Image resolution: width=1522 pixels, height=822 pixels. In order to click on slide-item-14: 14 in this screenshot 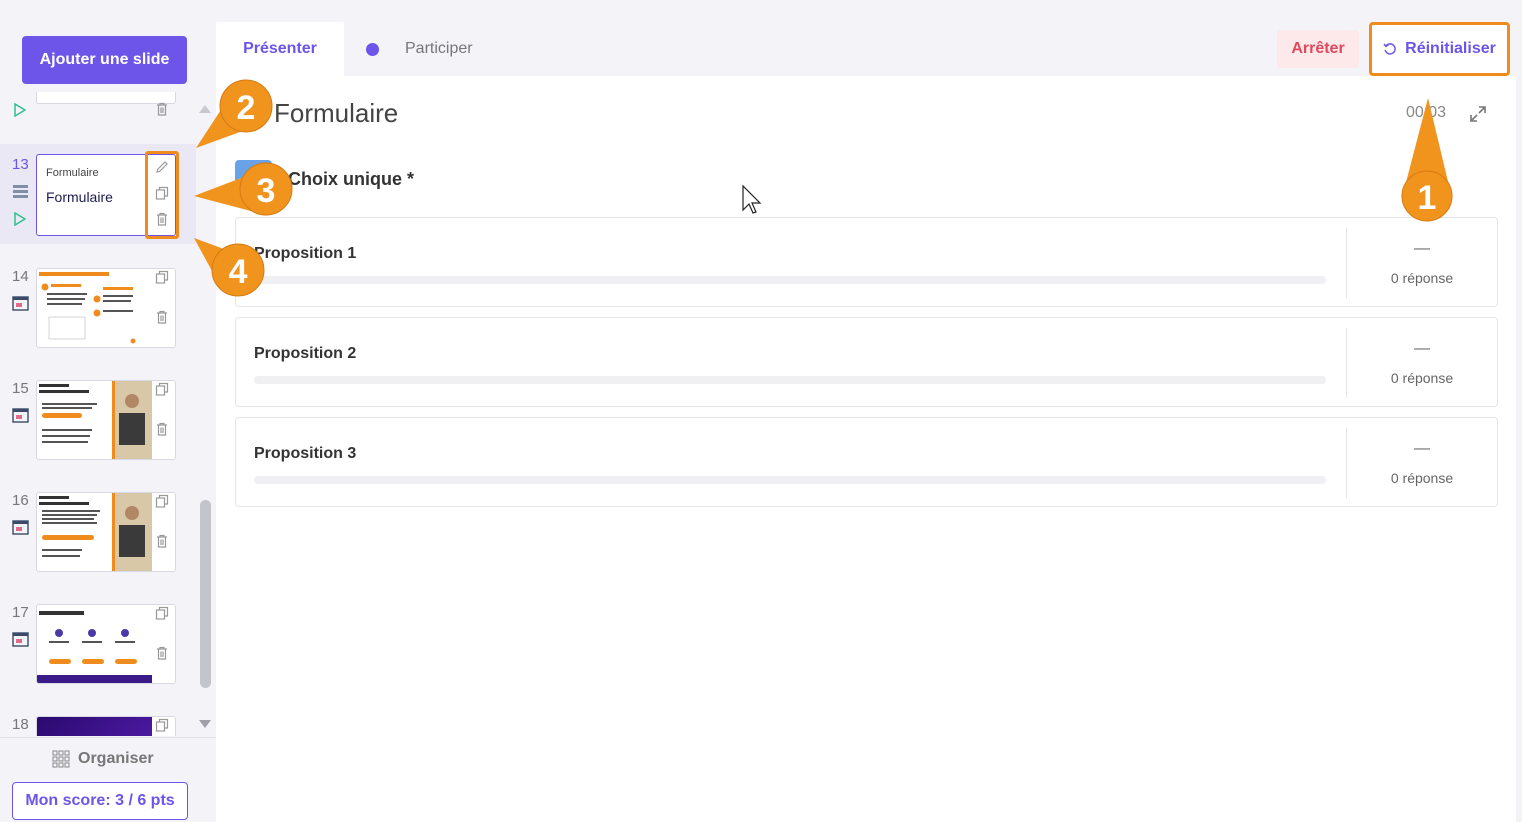, I will do `click(98, 306)`.